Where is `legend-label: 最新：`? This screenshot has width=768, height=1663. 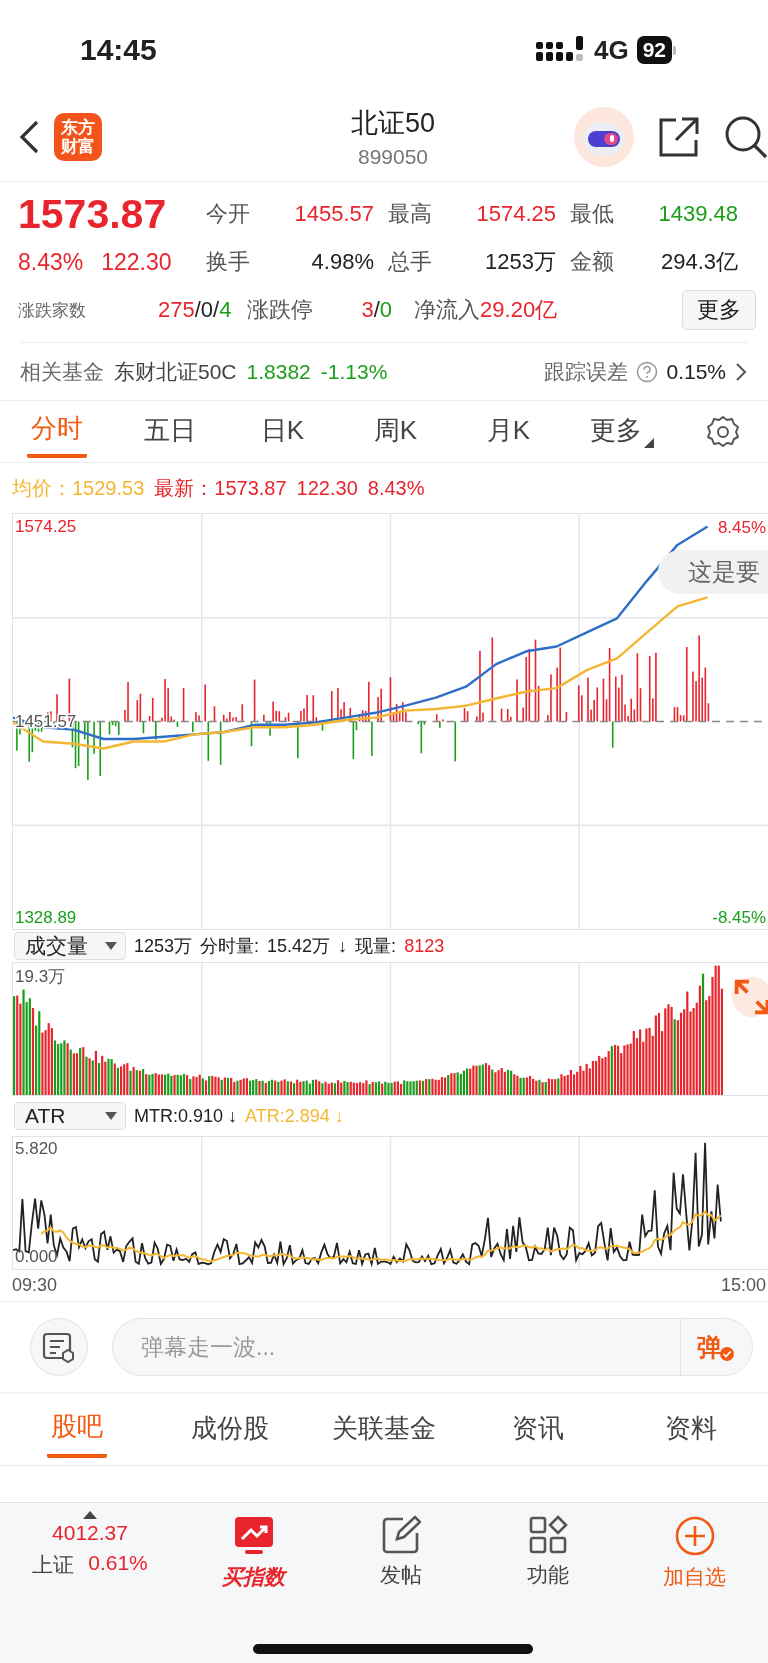
legend-label: 最新： is located at coordinates (184, 488).